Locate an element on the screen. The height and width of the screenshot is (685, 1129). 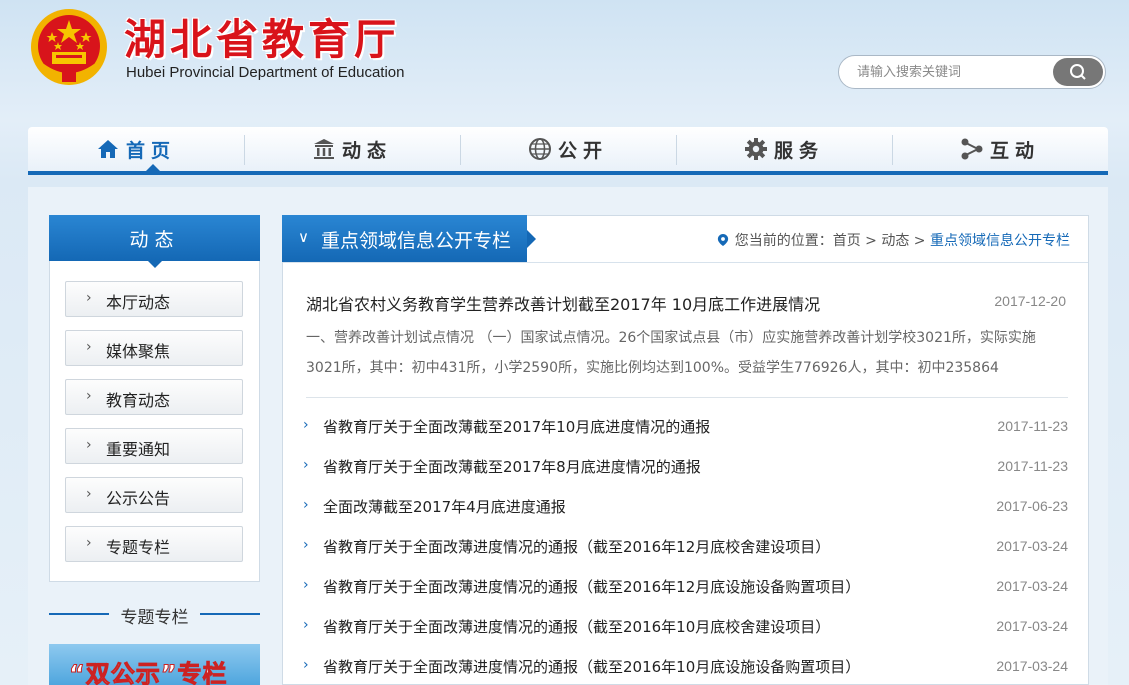
nav-home-label: 首页 is located at coordinates (150, 150).